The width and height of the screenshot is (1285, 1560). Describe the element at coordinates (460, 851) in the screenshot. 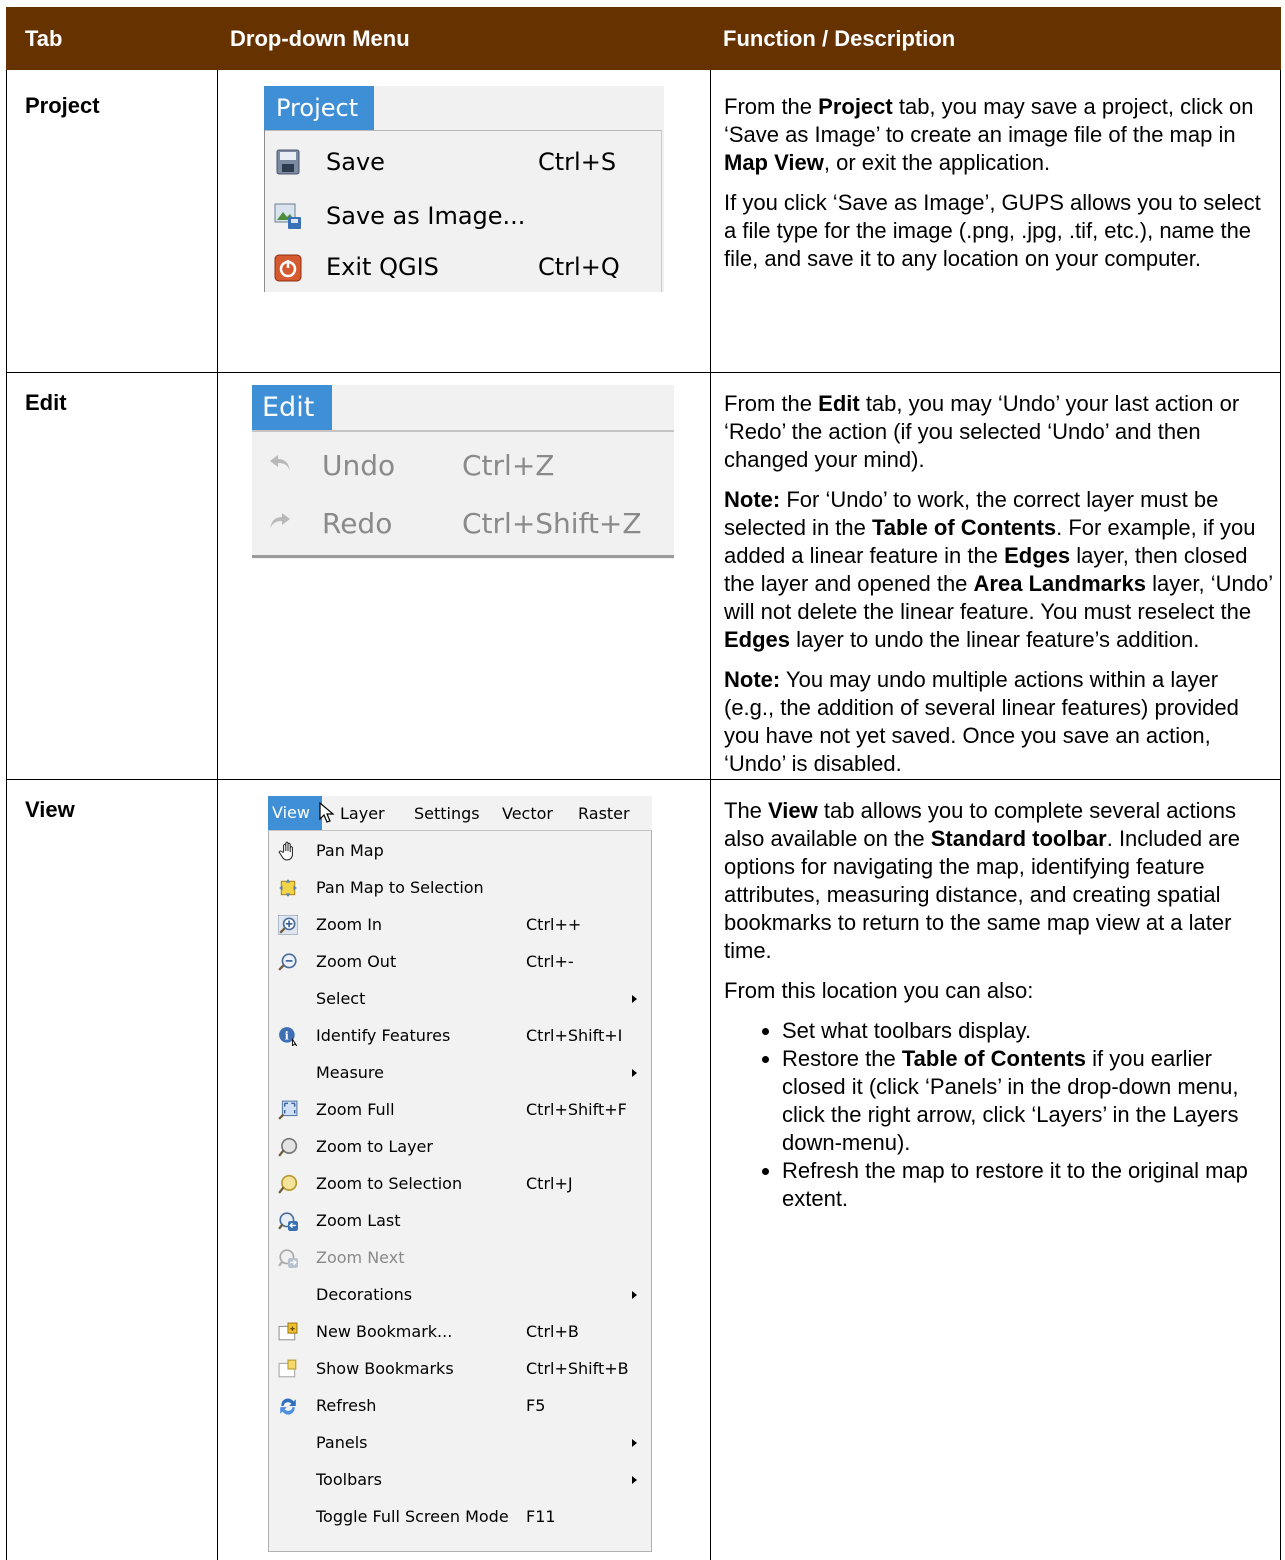

I see `menu-item-pan-map: Pan Map` at that location.